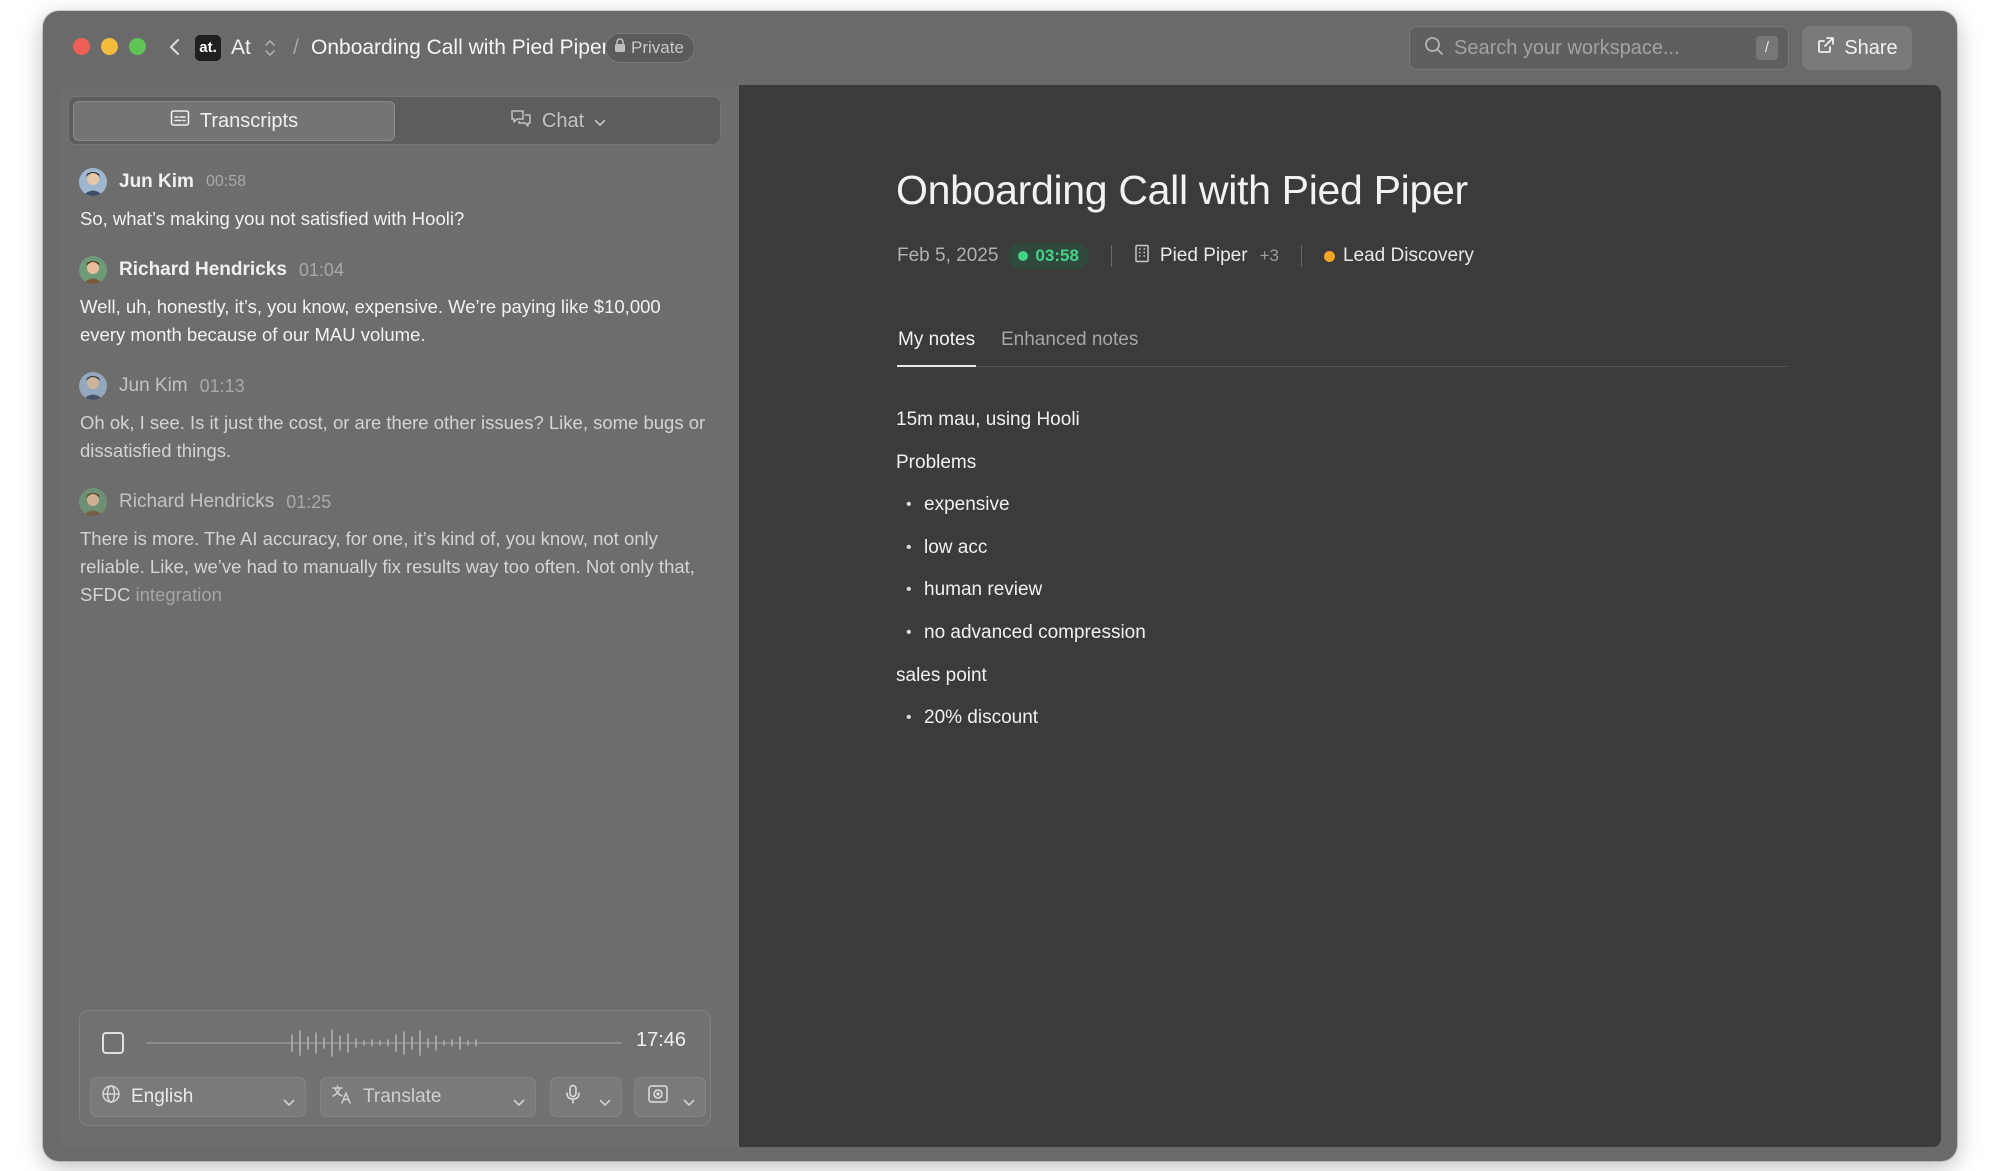  What do you see at coordinates (947, 256) in the screenshot?
I see `meeting-date: Feb 5, 2025` at bounding box center [947, 256].